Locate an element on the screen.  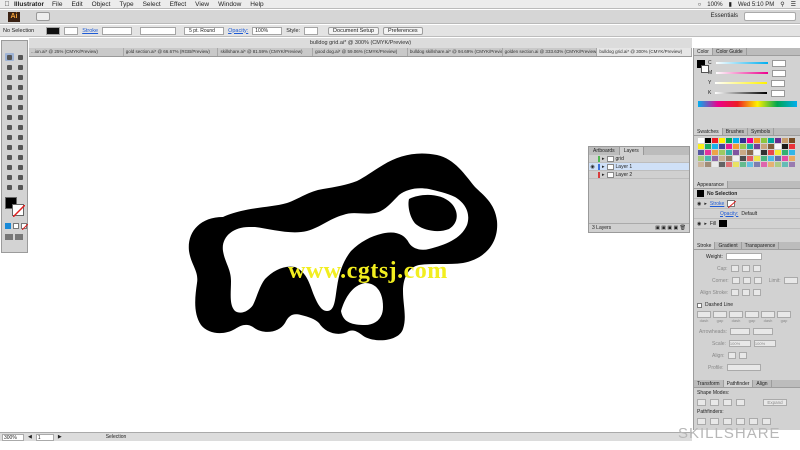
fill-swatch is located at coordinates (723, 223).